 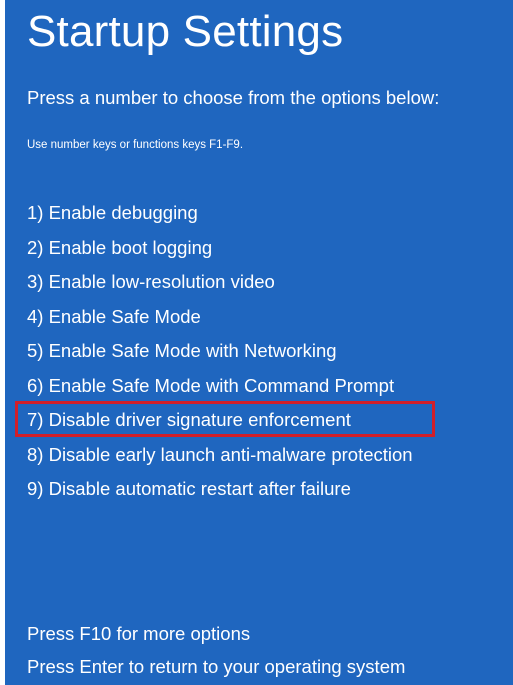 I want to click on option-enable-safe-mode-networking: 5) Enable Safe Mode with Networking, so click(x=220, y=351).